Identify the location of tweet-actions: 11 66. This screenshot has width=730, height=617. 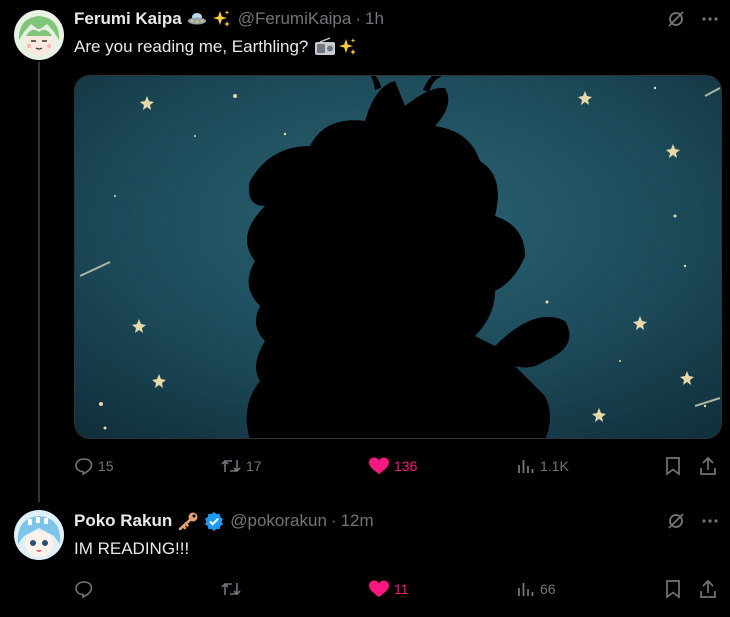
(399, 591).